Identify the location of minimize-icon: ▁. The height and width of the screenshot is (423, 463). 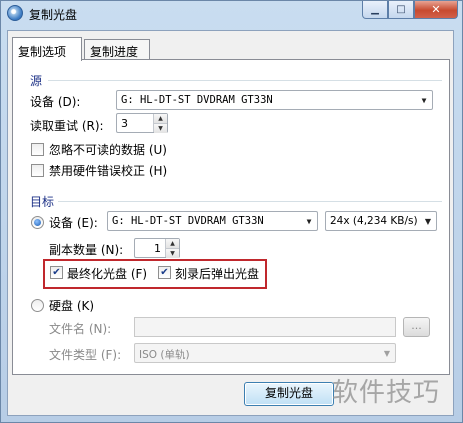
(375, 9).